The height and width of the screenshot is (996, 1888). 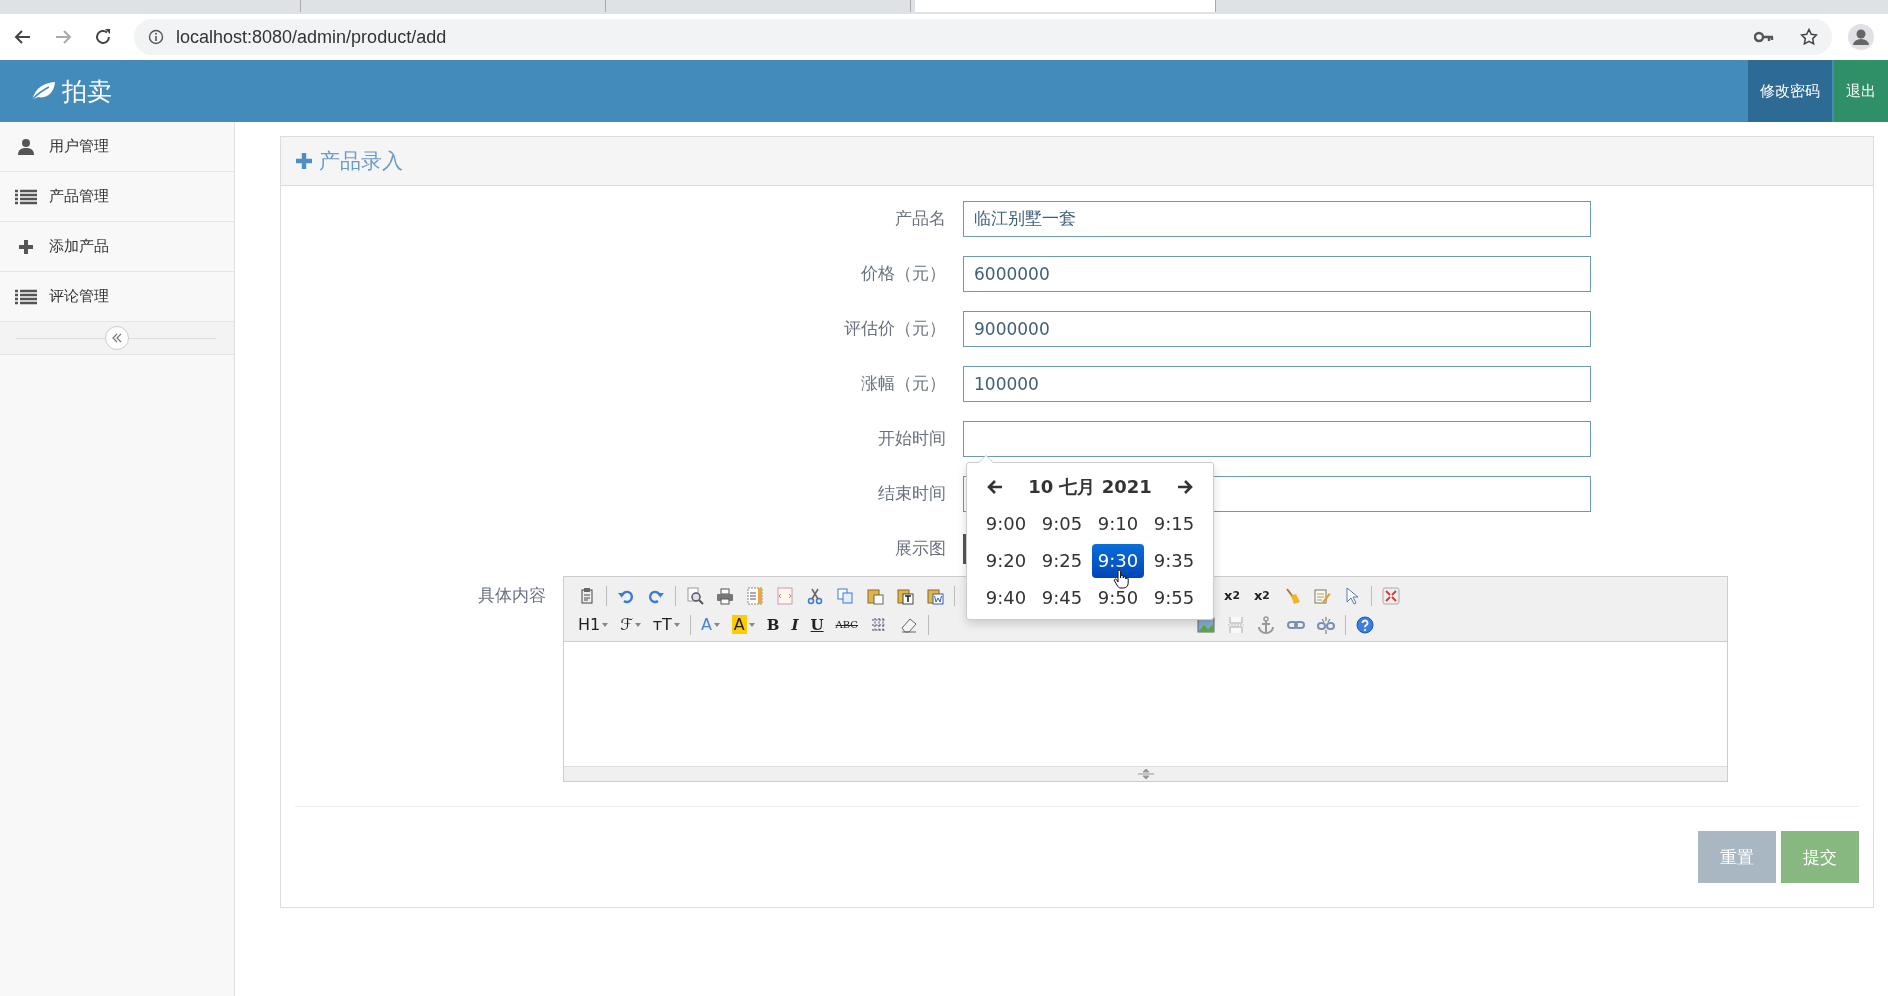 I want to click on brand-name: 拍卖, so click(x=87, y=91).